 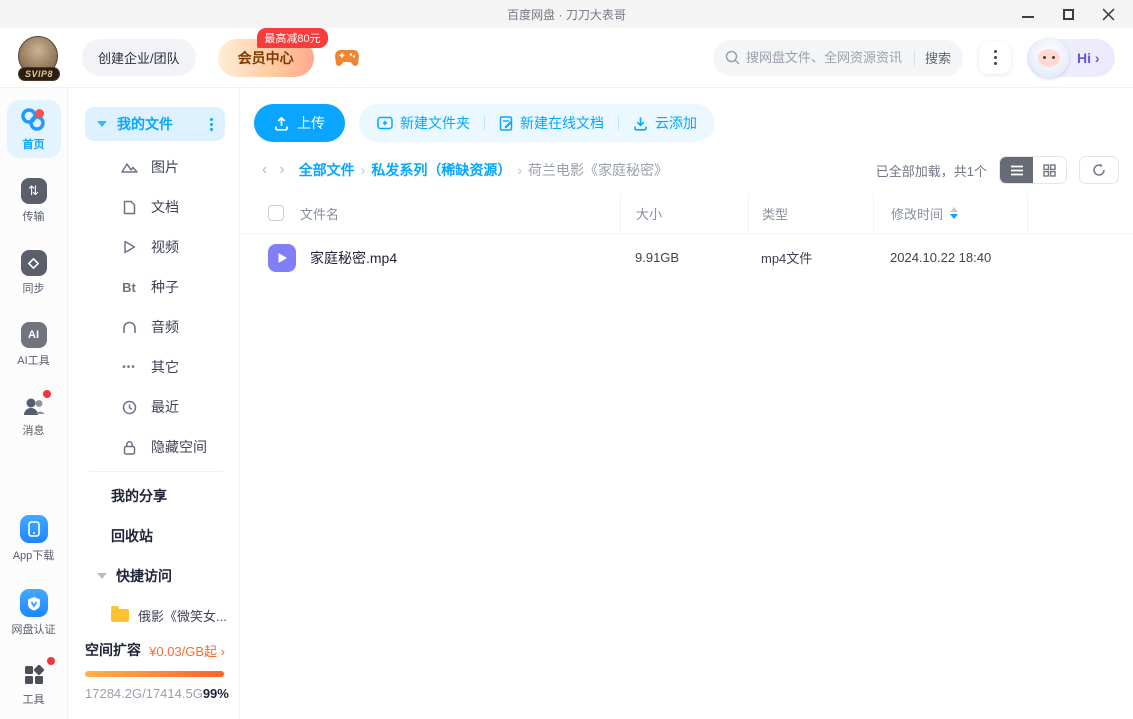 What do you see at coordinates (33, 191) in the screenshot?
I see `transfer-icon: ⇅` at bounding box center [33, 191].